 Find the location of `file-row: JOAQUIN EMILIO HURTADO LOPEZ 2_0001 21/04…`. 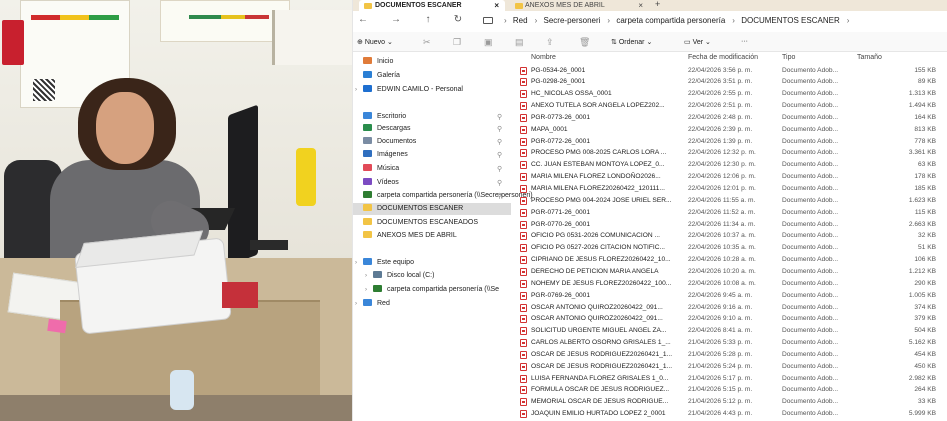

file-row: JOAQUIN EMILIO HURTADO LOPEZ 2_0001 21/04… is located at coordinates (730, 414).